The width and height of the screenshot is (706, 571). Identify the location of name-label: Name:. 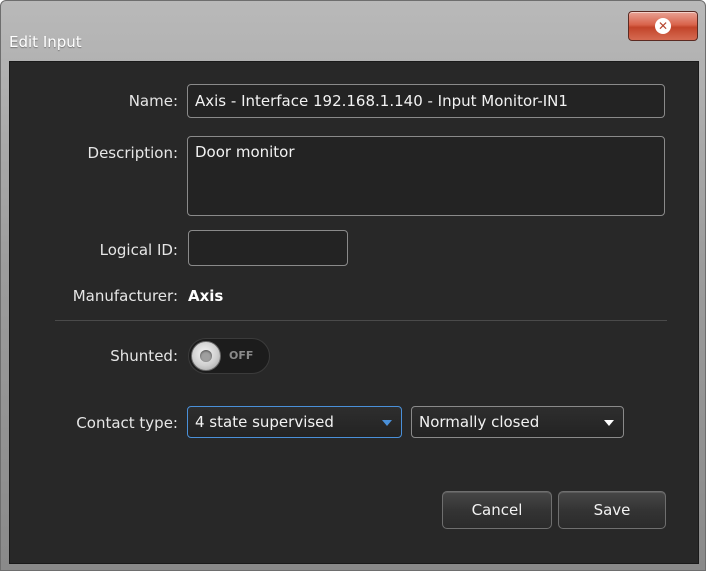
(153, 101).